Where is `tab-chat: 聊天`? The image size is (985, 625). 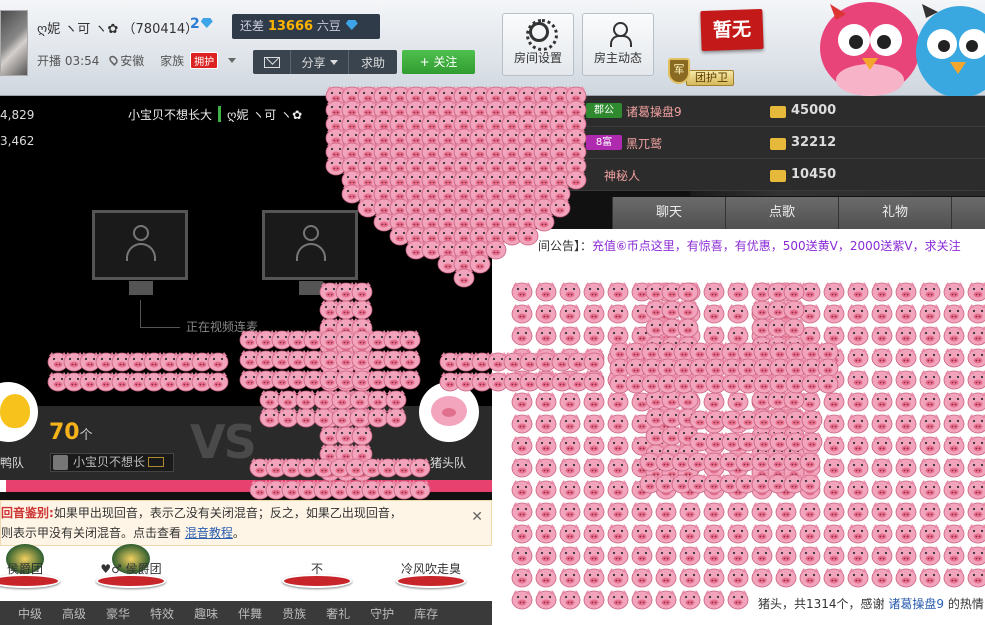
tab-chat: 聊天 is located at coordinates (668, 213).